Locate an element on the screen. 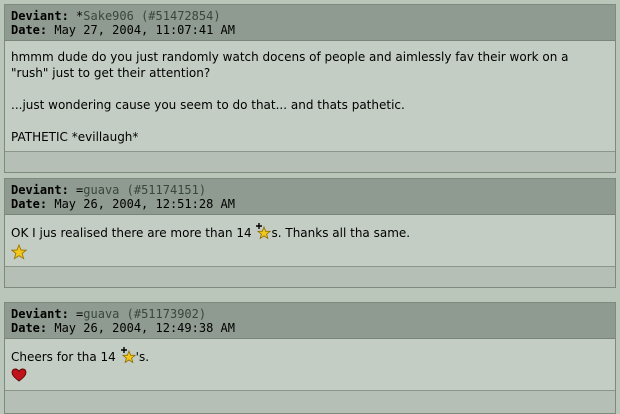 This screenshot has height=414, width=620. deviant-row: Deviant: *Sake906 (#51472854) is located at coordinates (310, 16).